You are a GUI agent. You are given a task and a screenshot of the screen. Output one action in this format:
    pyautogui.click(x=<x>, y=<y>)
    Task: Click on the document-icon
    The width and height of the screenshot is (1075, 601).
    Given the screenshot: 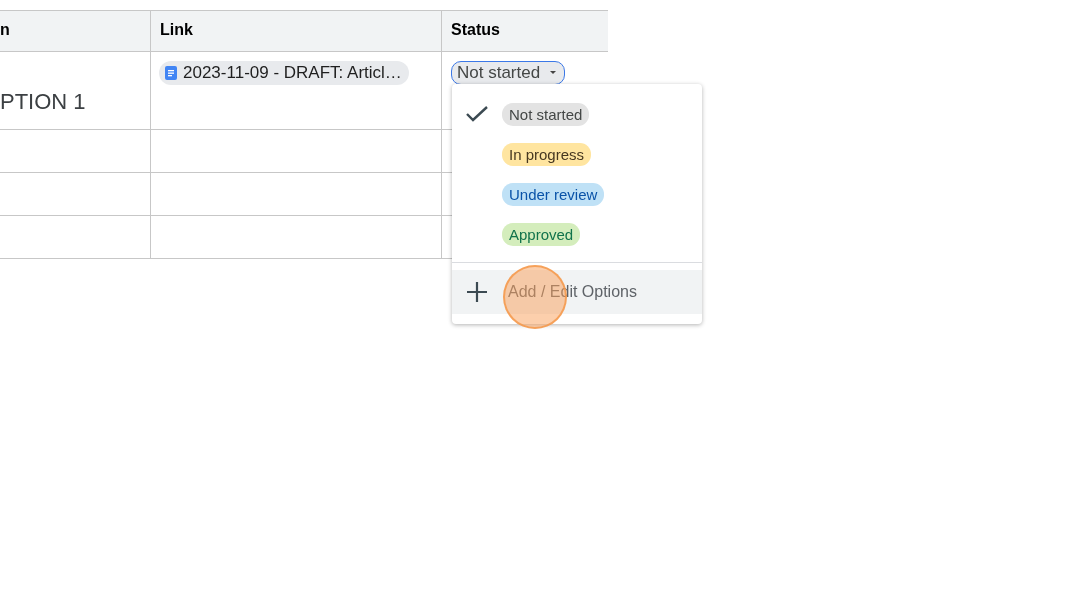 What is the action you would take?
    pyautogui.click(x=171, y=73)
    